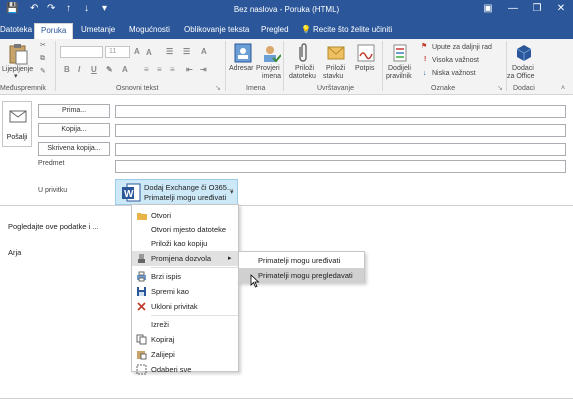 The image size is (573, 404). Describe the element at coordinates (185, 229) in the screenshot. I see `menu-open-file-location: Otvori mjesto datoteke` at that location.